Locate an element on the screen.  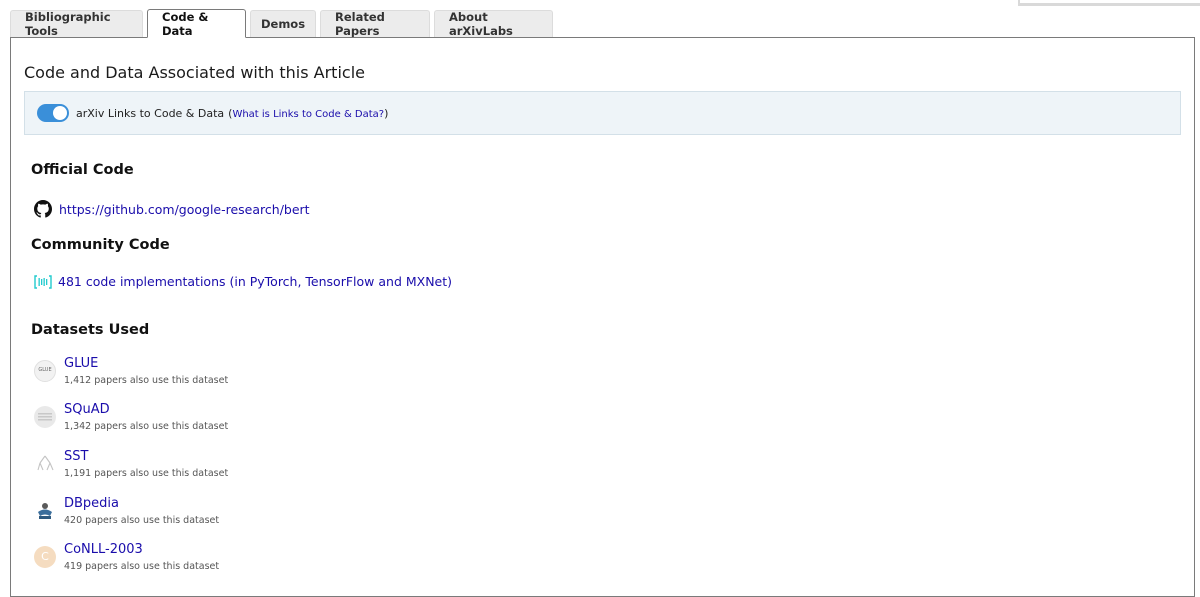
what-is-links-link: What is Links to Code & Data? is located at coordinates (308, 114).